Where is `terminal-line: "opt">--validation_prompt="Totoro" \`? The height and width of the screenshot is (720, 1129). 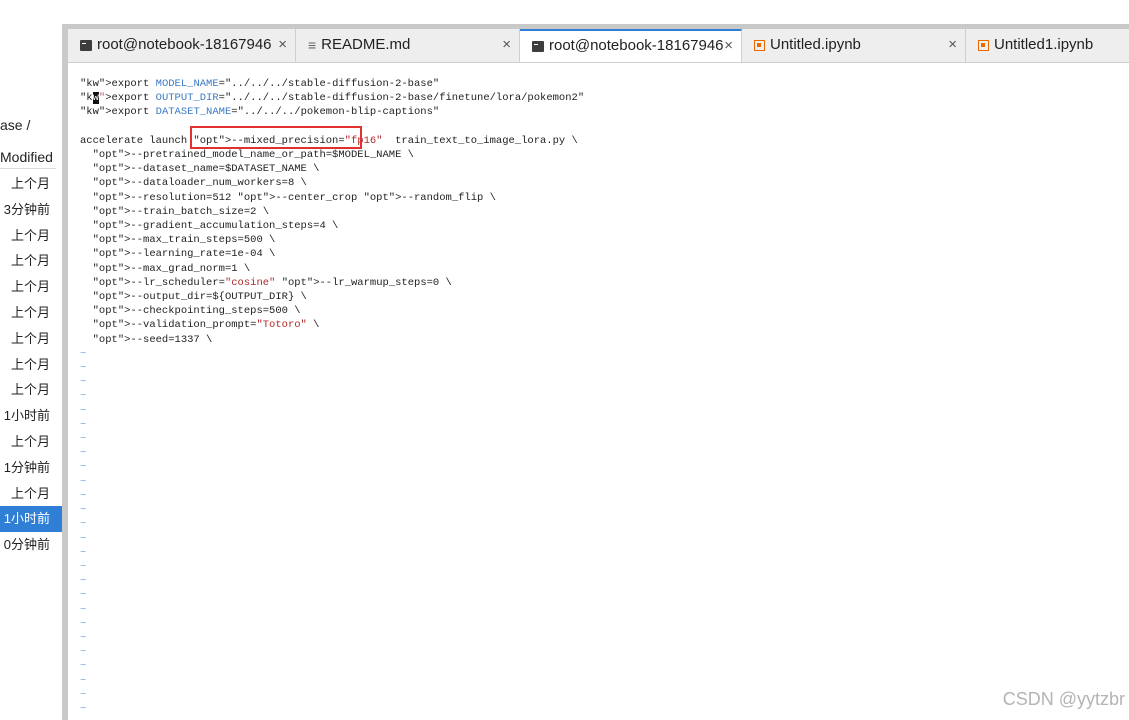
terminal-line: "opt">--validation_prompt="Totoro" \ is located at coordinates (206, 325).